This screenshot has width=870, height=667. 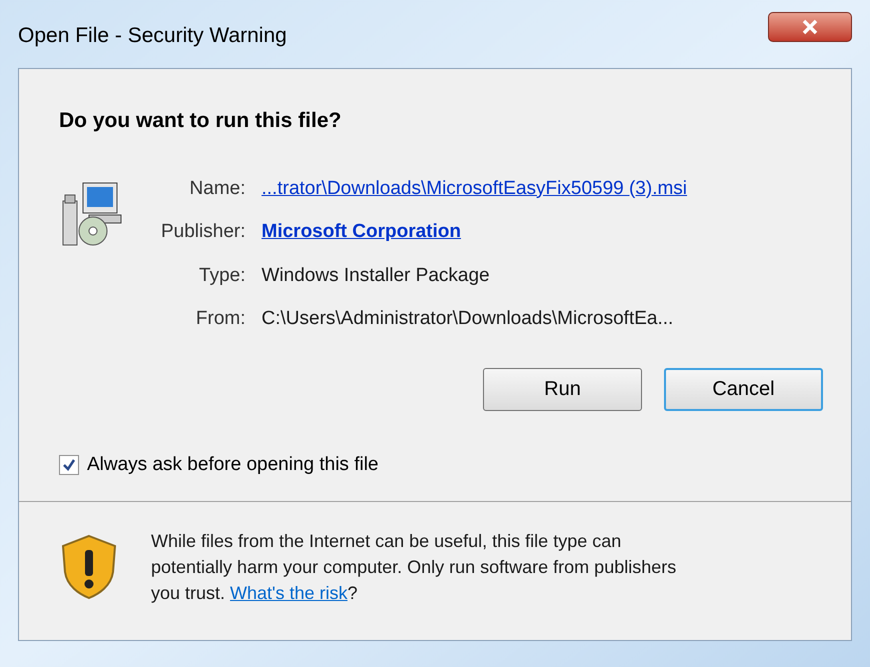 I want to click on close-button, so click(x=810, y=27).